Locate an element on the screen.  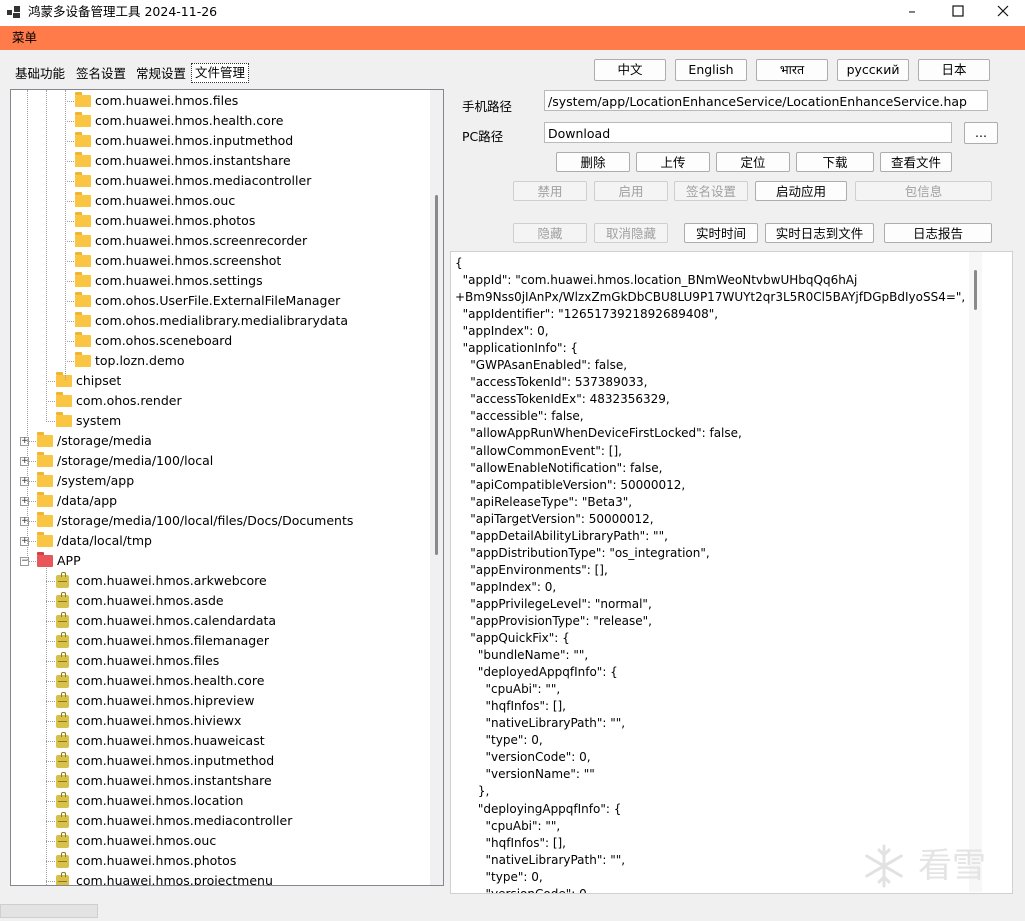
tree-folder-item: +/system/app is located at coordinates (220, 481).